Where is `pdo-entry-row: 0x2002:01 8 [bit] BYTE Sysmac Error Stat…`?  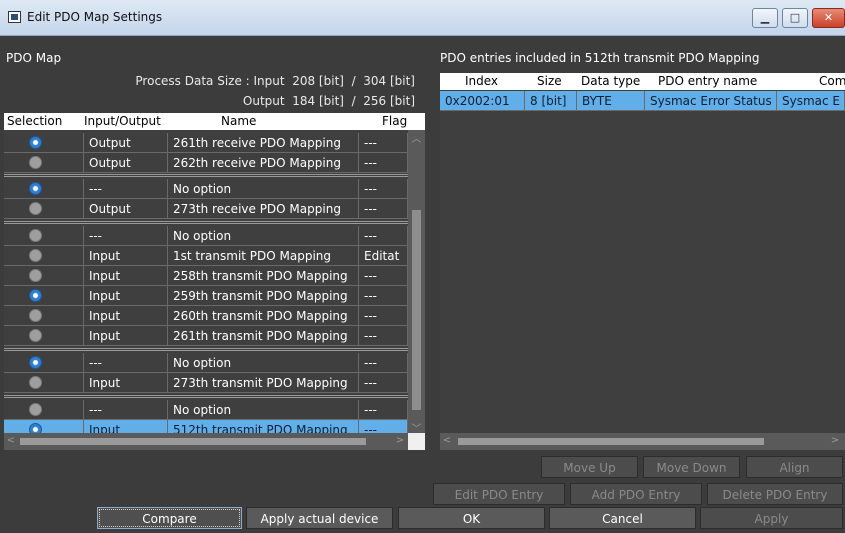 pdo-entry-row: 0x2002:01 8 [bit] BYTE Sysmac Error Stat… is located at coordinates (642, 101).